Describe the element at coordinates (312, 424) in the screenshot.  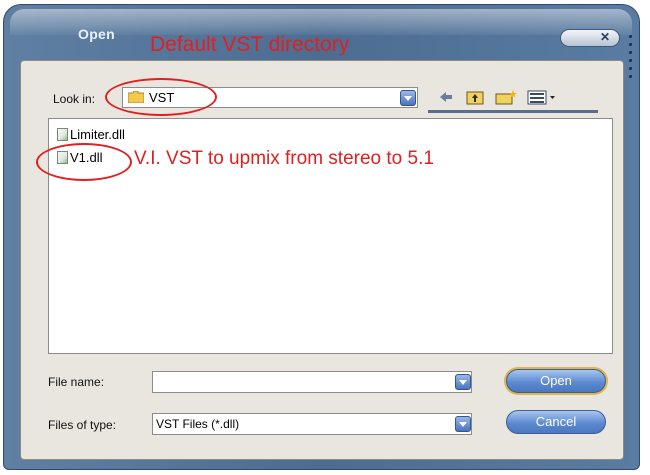
I see `filetype-select: VST Files (*.dll)` at that location.